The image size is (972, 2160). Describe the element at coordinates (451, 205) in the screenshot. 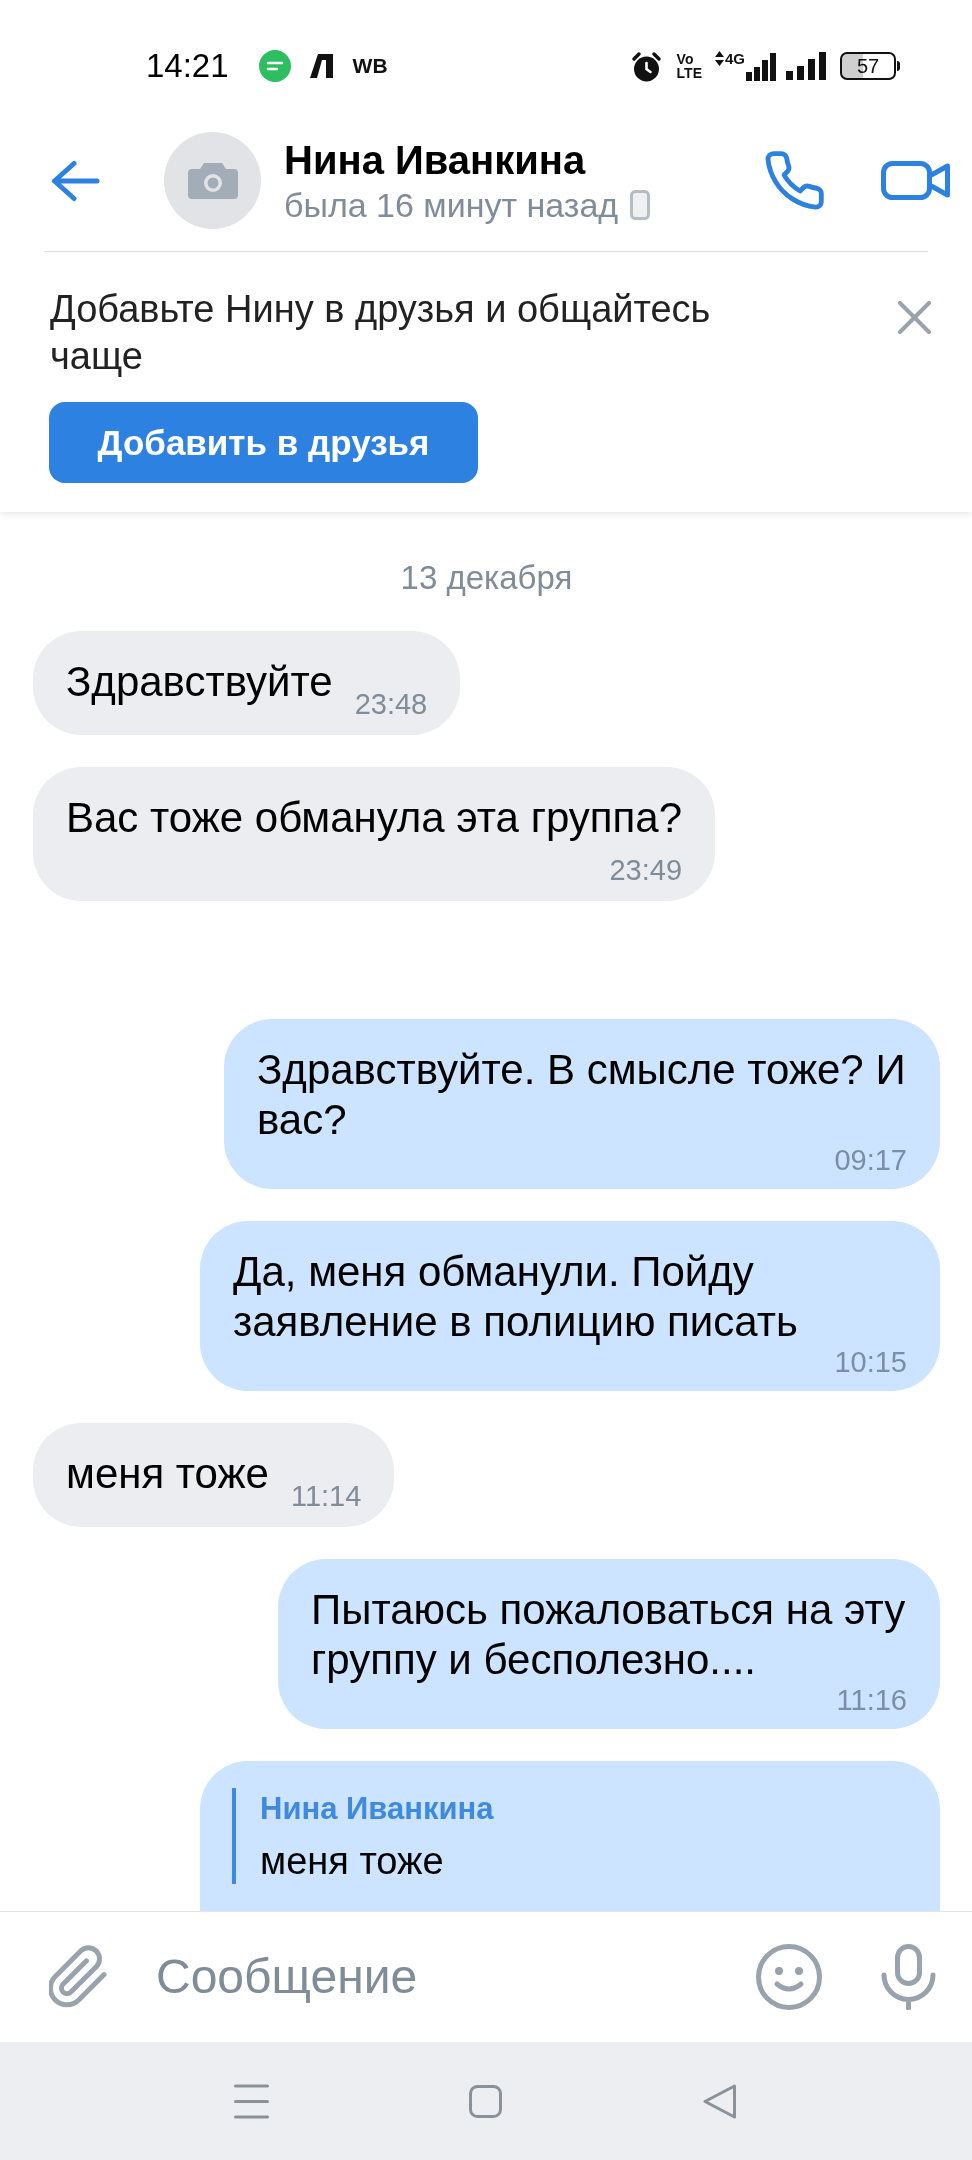

I see `last-seen-status: была 16 минут назад` at that location.